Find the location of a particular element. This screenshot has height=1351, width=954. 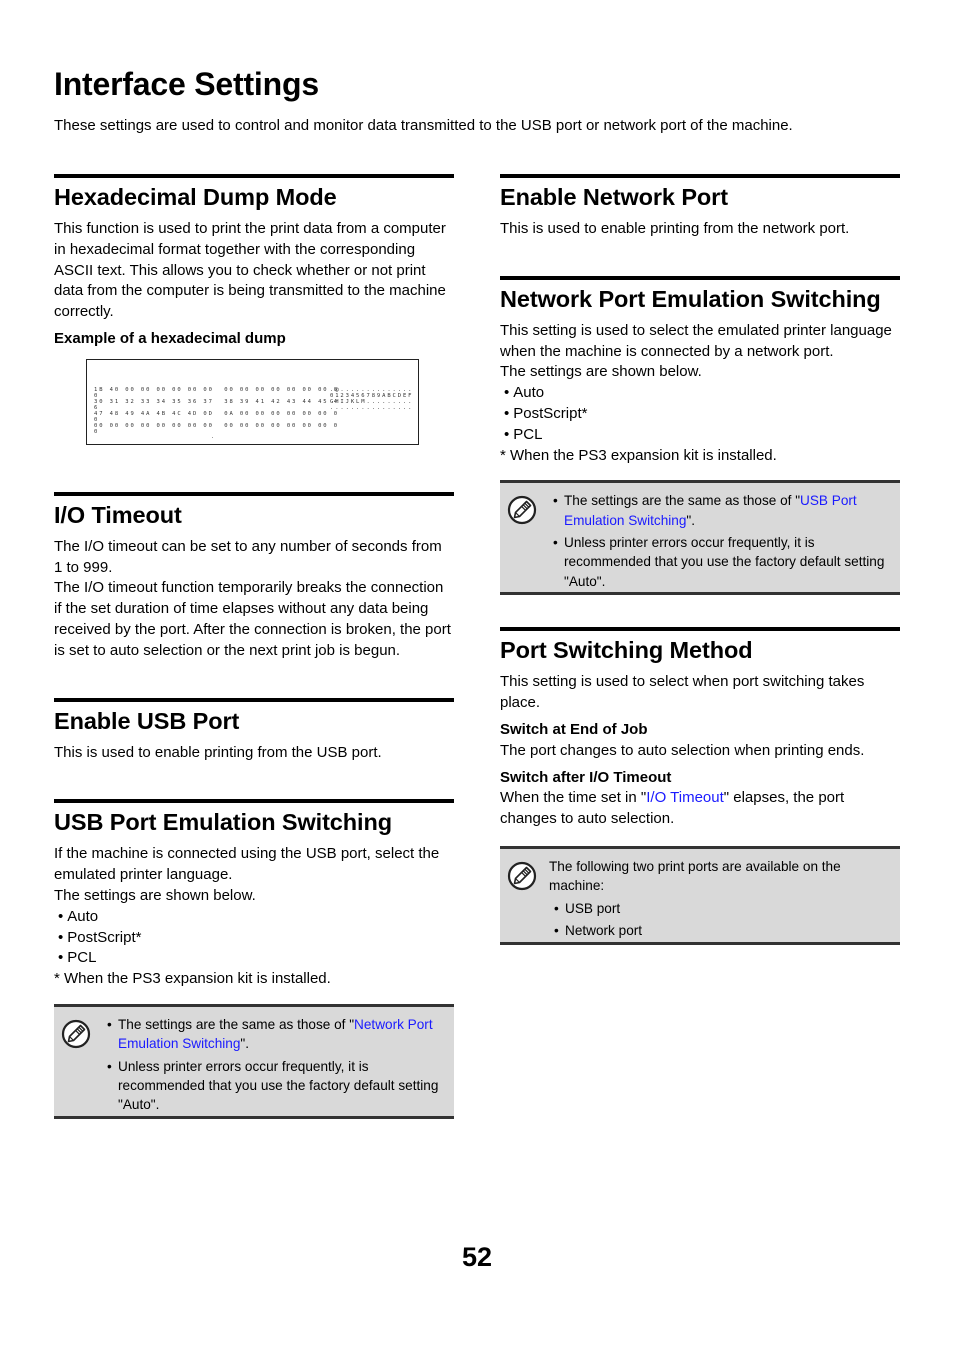

section-title: Network Port Emulation Switching is located at coordinates (690, 298).